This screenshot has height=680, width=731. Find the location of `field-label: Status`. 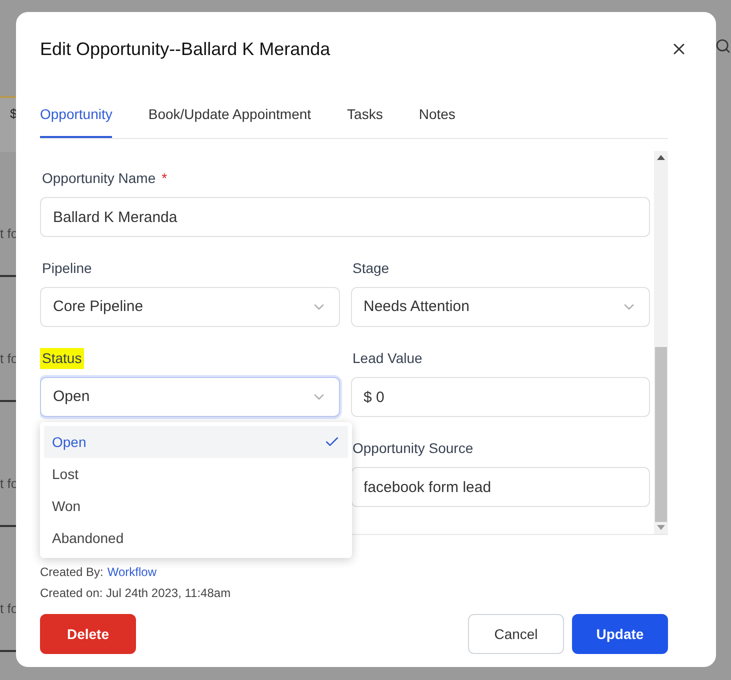

field-label: Status is located at coordinates (62, 358).